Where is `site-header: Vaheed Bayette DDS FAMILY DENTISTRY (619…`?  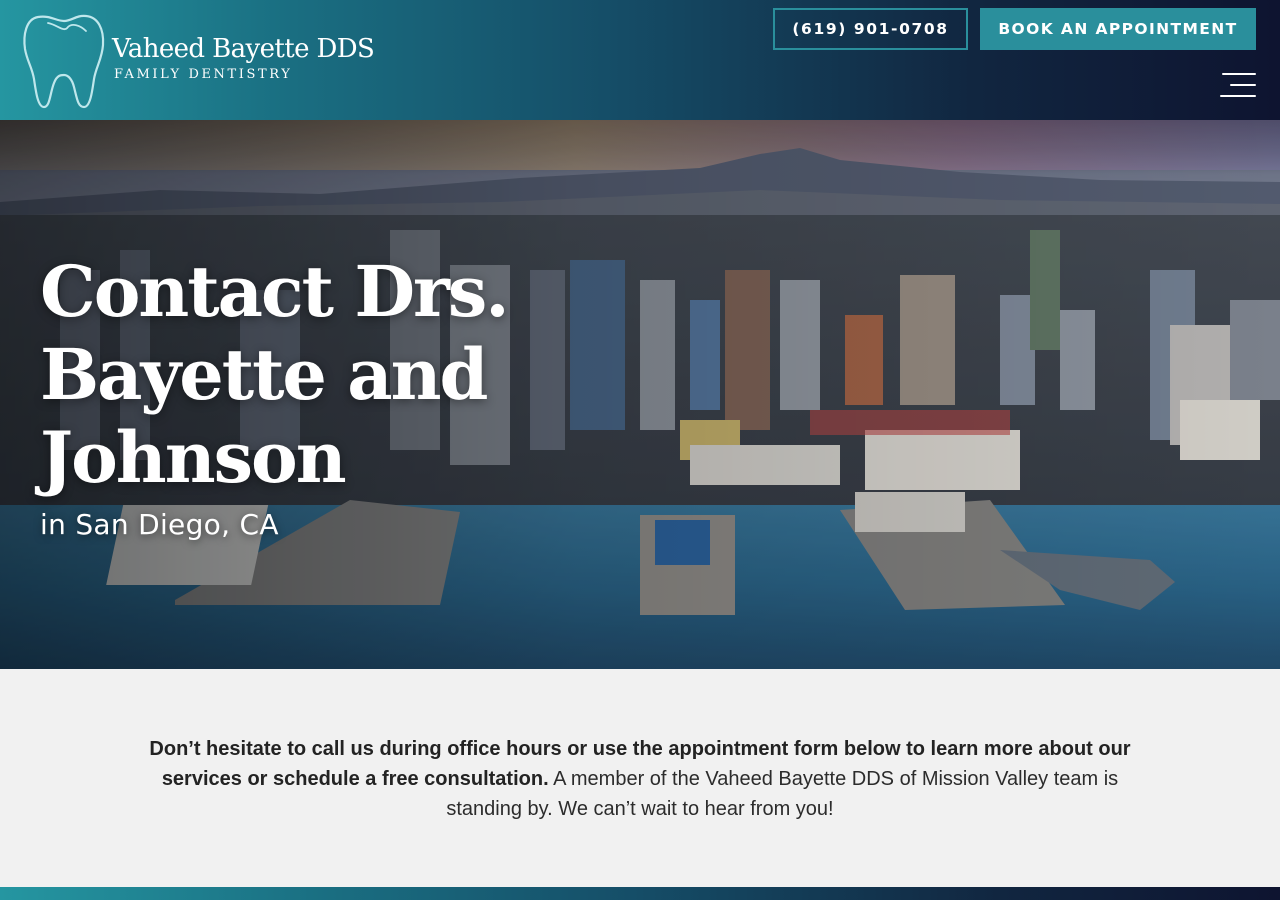 site-header: Vaheed Bayette DDS FAMILY DENTISTRY (619… is located at coordinates (640, 60).